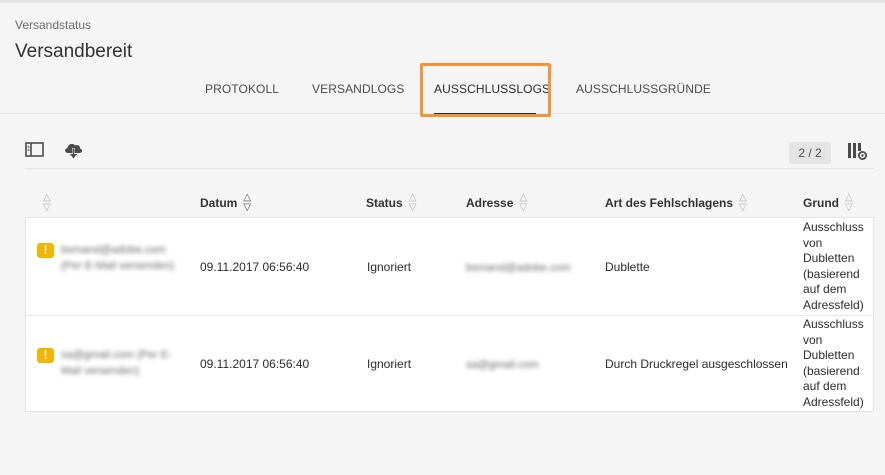  I want to click on column-header-adresse: Adresse △ ▽, so click(496, 203).